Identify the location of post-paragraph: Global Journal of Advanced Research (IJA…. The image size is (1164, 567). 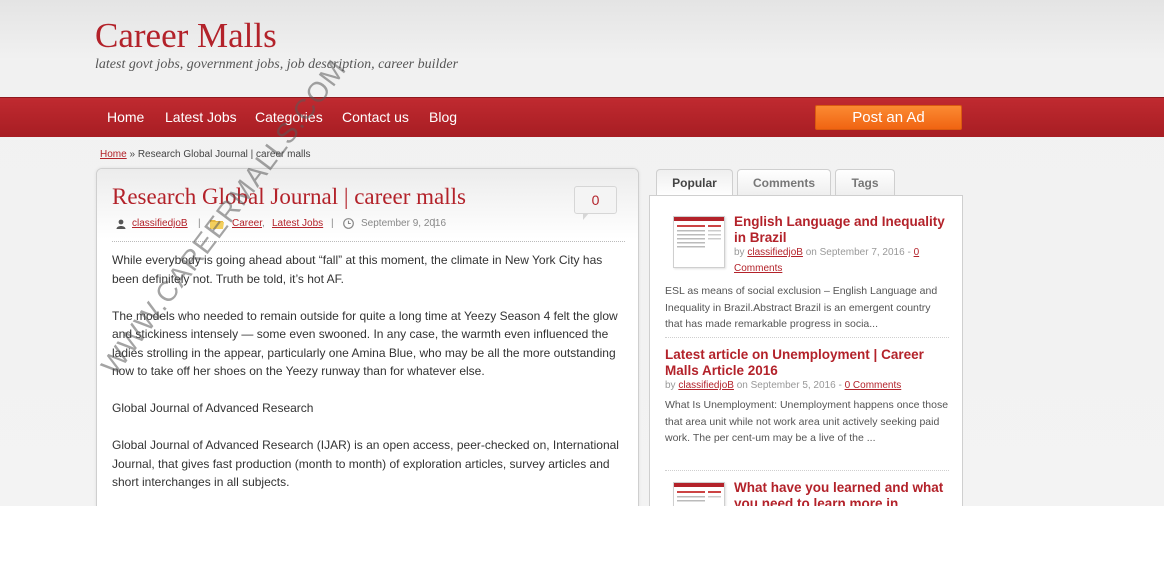
(365, 463).